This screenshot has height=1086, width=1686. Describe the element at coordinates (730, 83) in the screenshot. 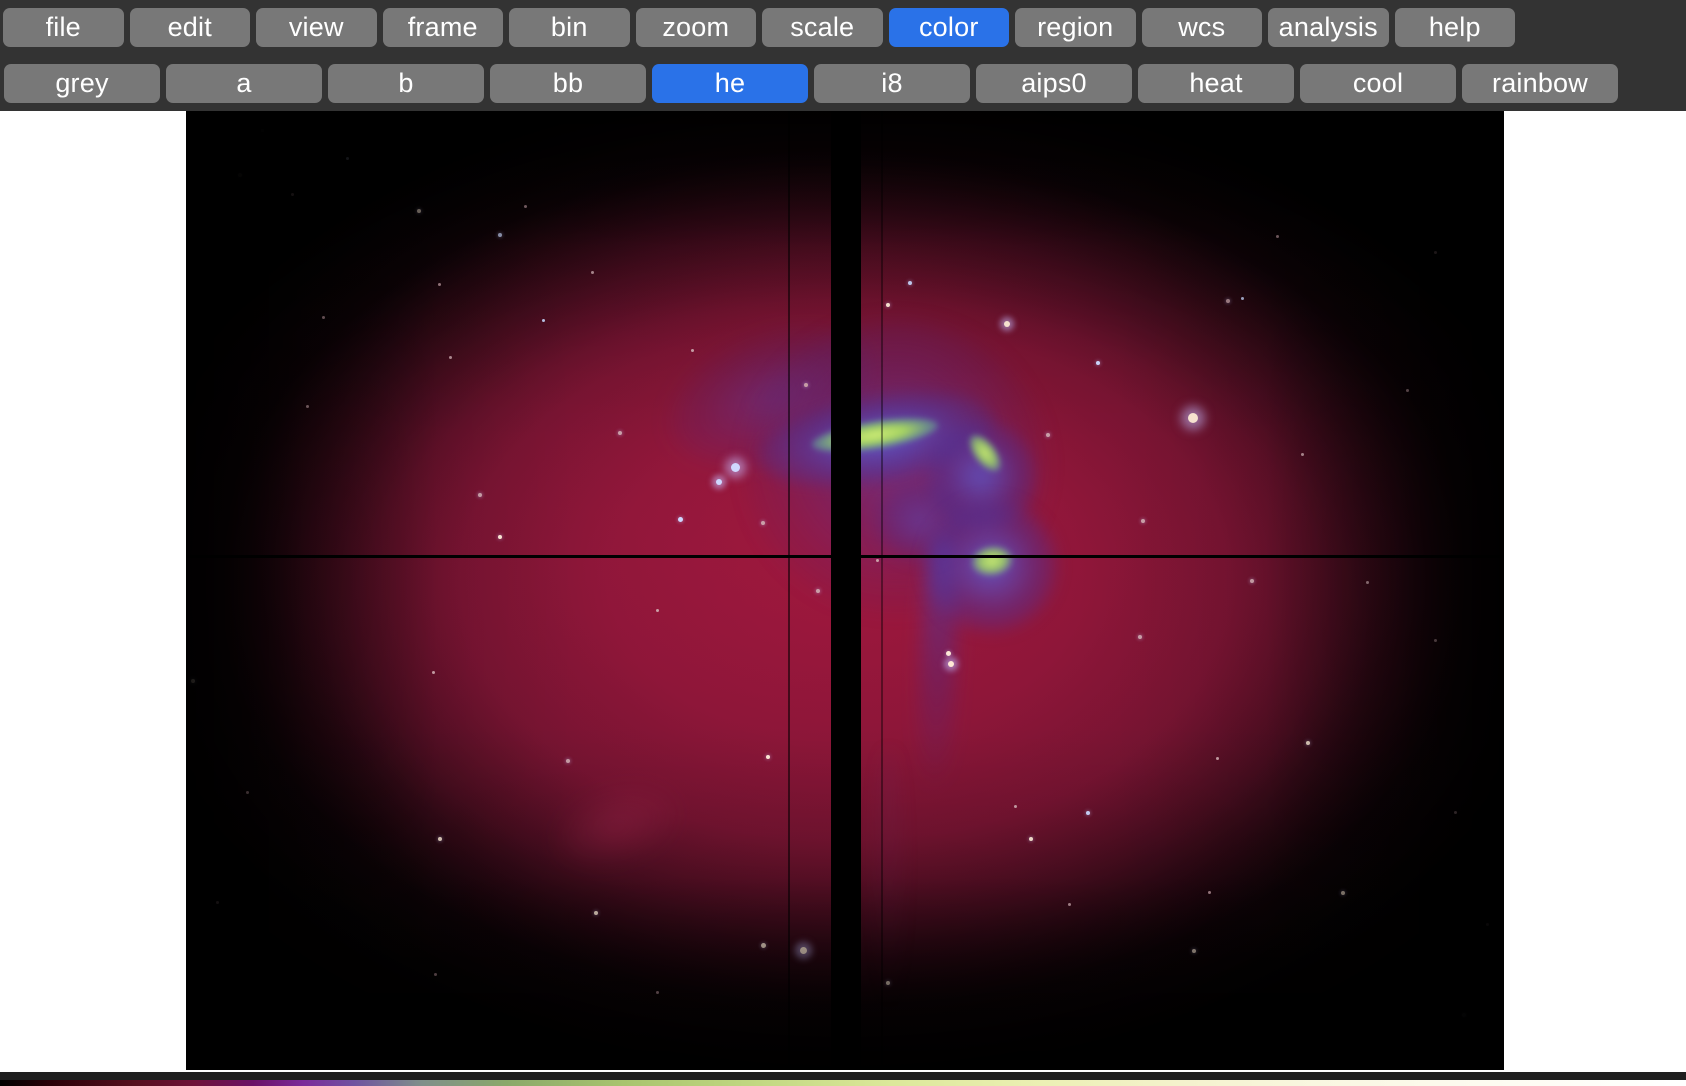

I see `cmap-he: he` at that location.